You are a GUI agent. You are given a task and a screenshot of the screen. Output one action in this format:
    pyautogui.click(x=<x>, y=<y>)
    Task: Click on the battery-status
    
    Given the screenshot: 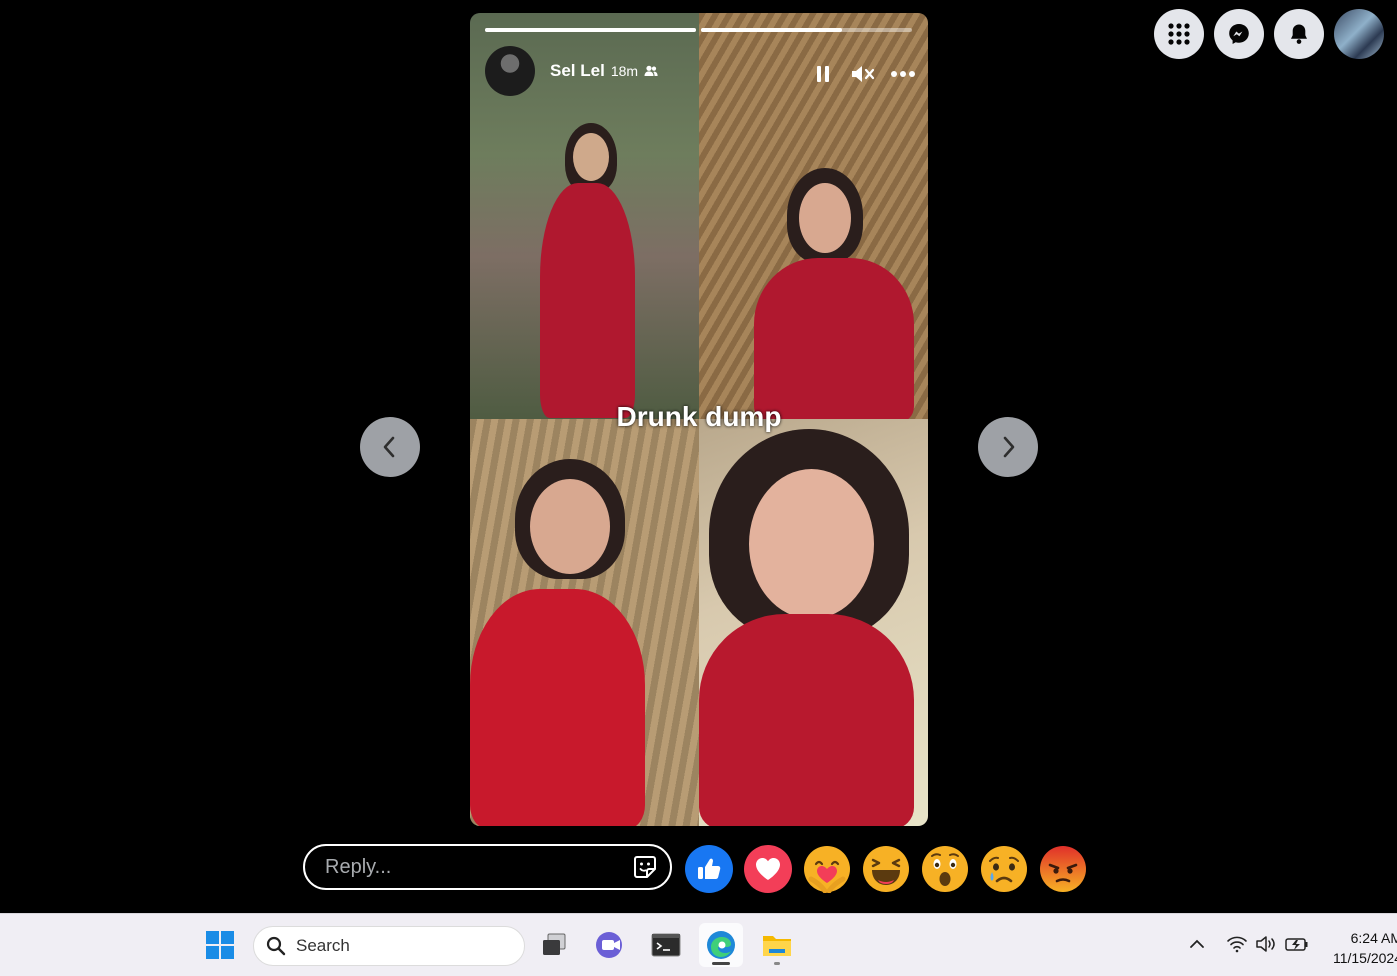 What is the action you would take?
    pyautogui.click(x=1297, y=944)
    